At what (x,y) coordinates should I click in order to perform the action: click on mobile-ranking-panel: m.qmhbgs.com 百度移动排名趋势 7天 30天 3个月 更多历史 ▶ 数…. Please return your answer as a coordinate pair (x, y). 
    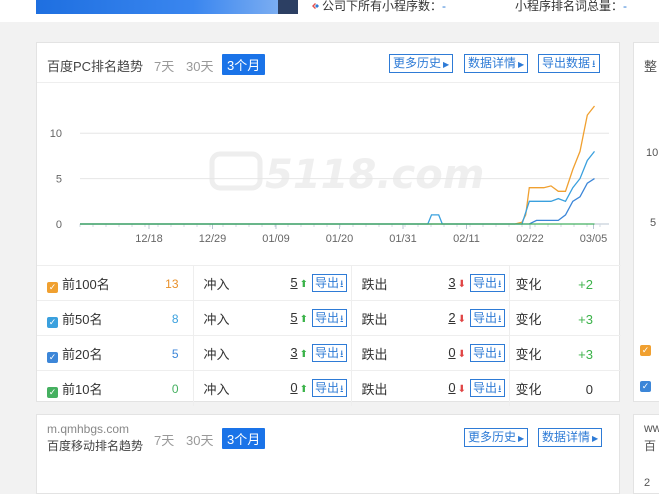
    Looking at the image, I should click on (328, 454).